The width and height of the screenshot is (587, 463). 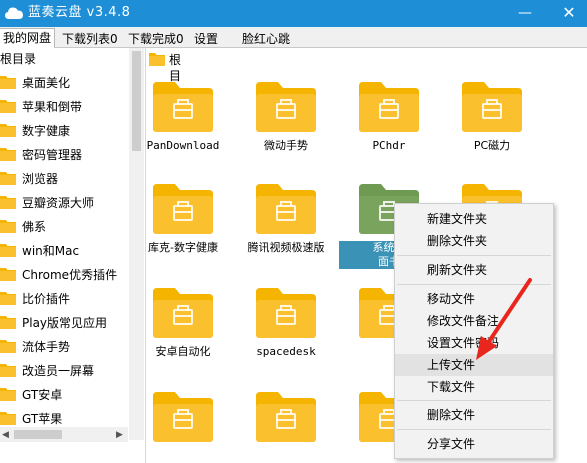 I want to click on sidebar-item: 豆瓣资源大师, so click(x=64, y=203).